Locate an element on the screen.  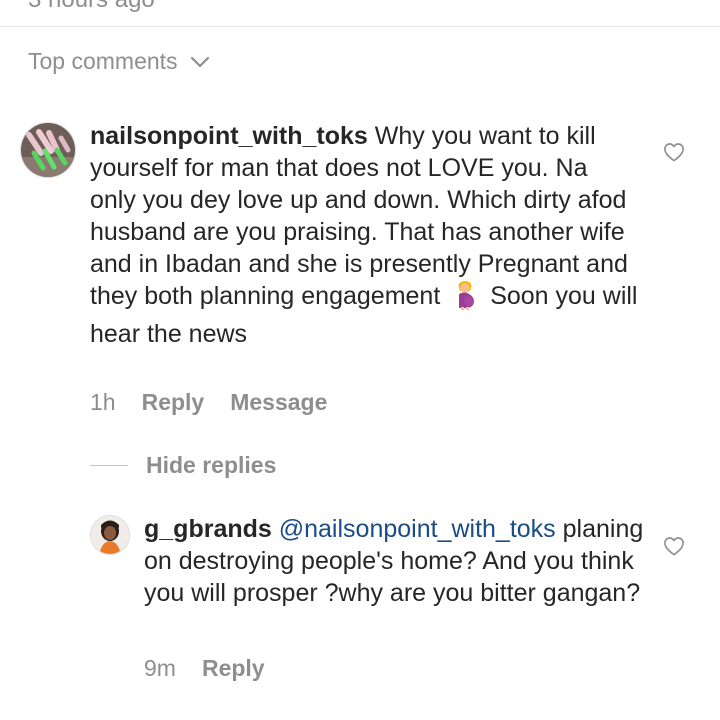
replies-divider is located at coordinates (109, 465).